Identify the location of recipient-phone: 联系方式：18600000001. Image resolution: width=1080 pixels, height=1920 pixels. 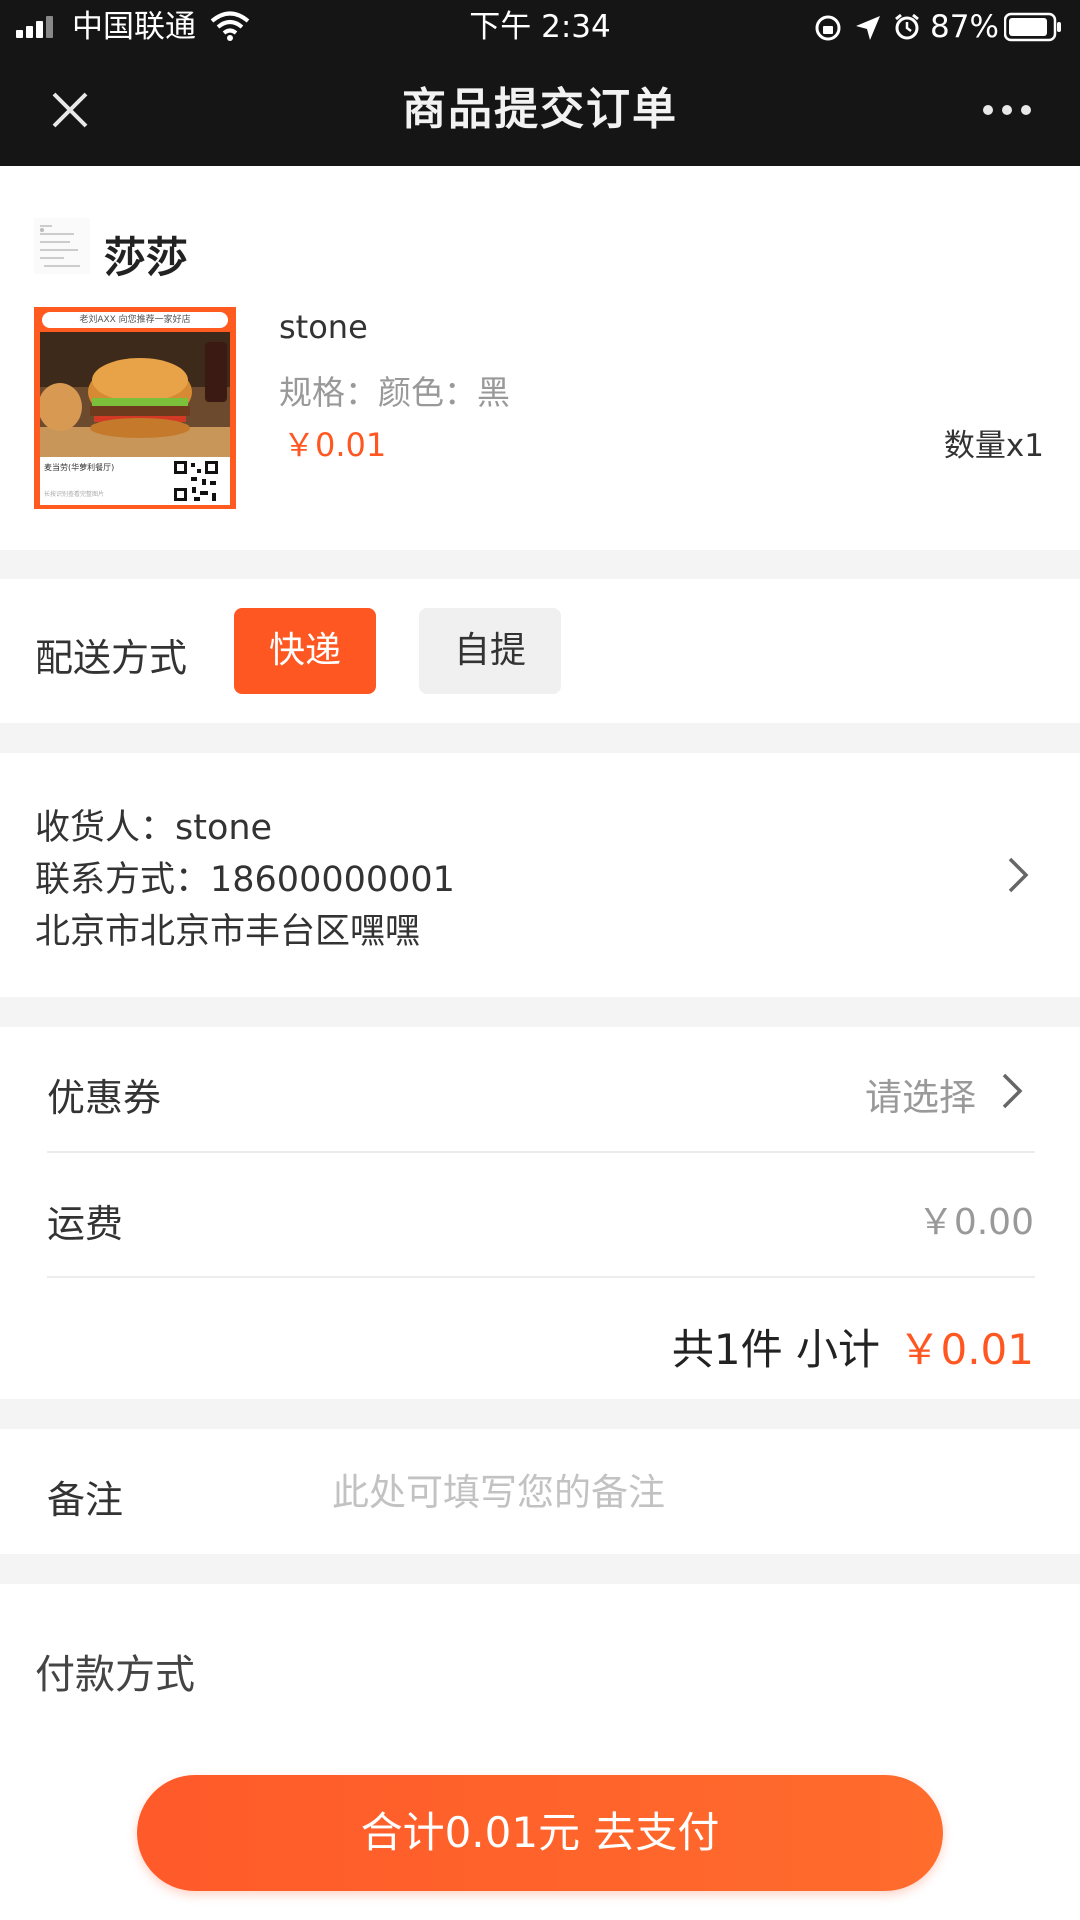
(245, 880).